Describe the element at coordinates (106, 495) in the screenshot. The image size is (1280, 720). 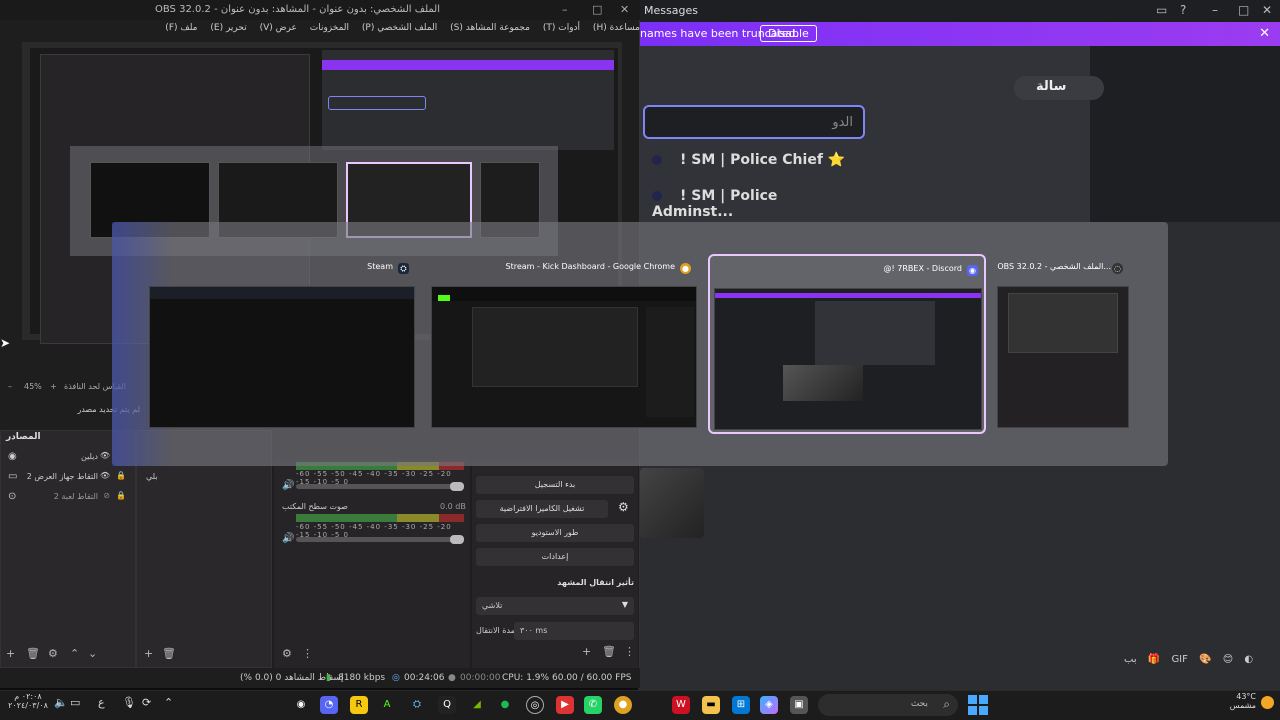
I see `eye-hidden-icon: ⊘` at that location.